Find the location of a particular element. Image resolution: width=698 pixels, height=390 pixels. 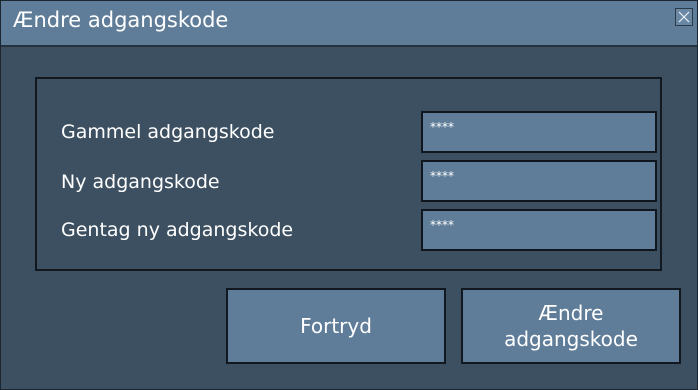

old-password-label: Gammel adgangskode is located at coordinates (168, 132).